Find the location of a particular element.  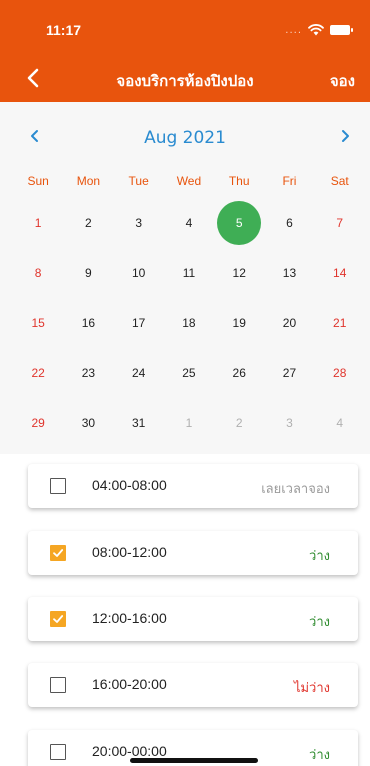

calendar-day: 27 is located at coordinates (289, 373).